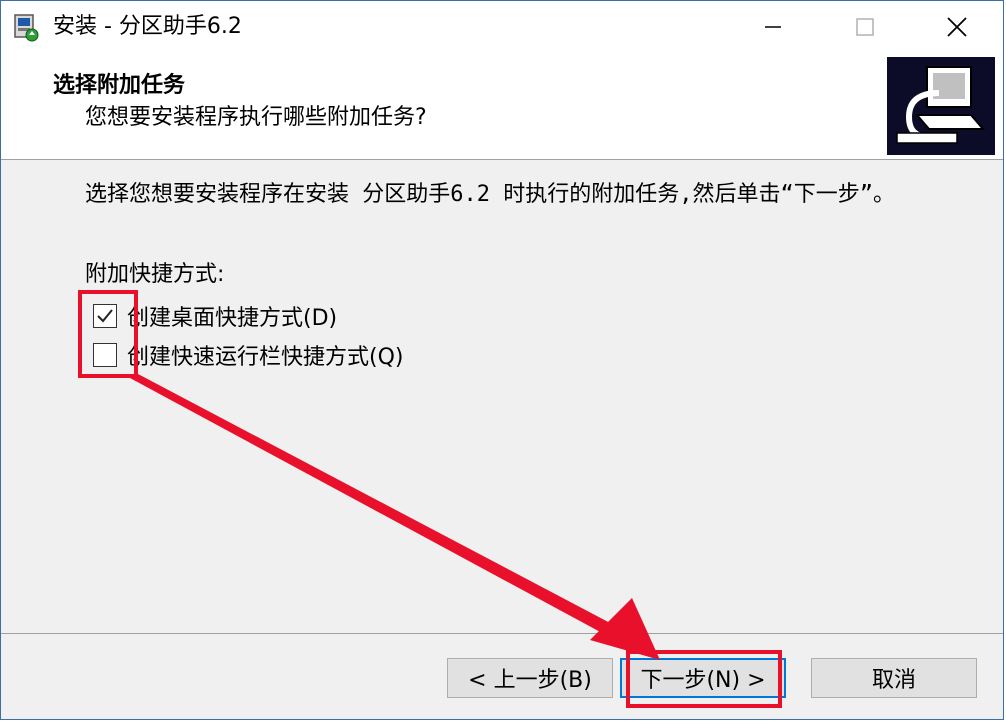 This screenshot has width=1006, height=722. What do you see at coordinates (530, 678) in the screenshot?
I see `back-button: < 上一步(B)` at bounding box center [530, 678].